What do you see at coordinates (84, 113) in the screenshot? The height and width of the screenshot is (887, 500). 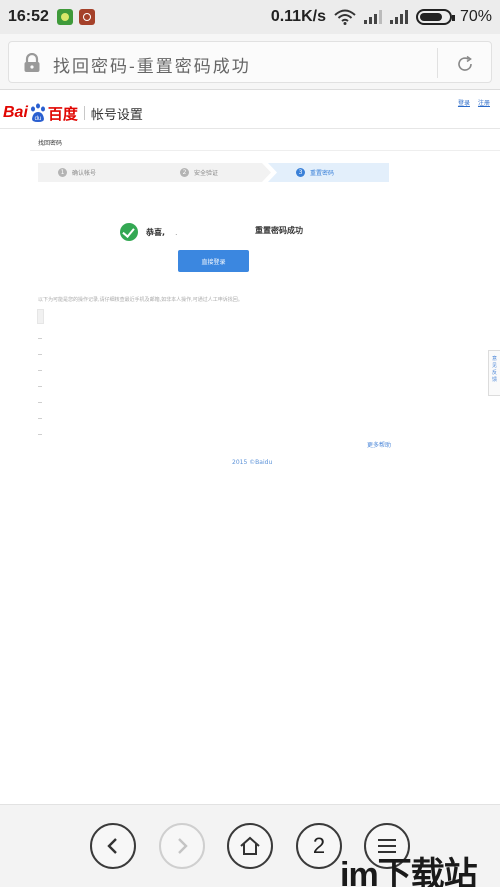 I see `logo-divider` at bounding box center [84, 113].